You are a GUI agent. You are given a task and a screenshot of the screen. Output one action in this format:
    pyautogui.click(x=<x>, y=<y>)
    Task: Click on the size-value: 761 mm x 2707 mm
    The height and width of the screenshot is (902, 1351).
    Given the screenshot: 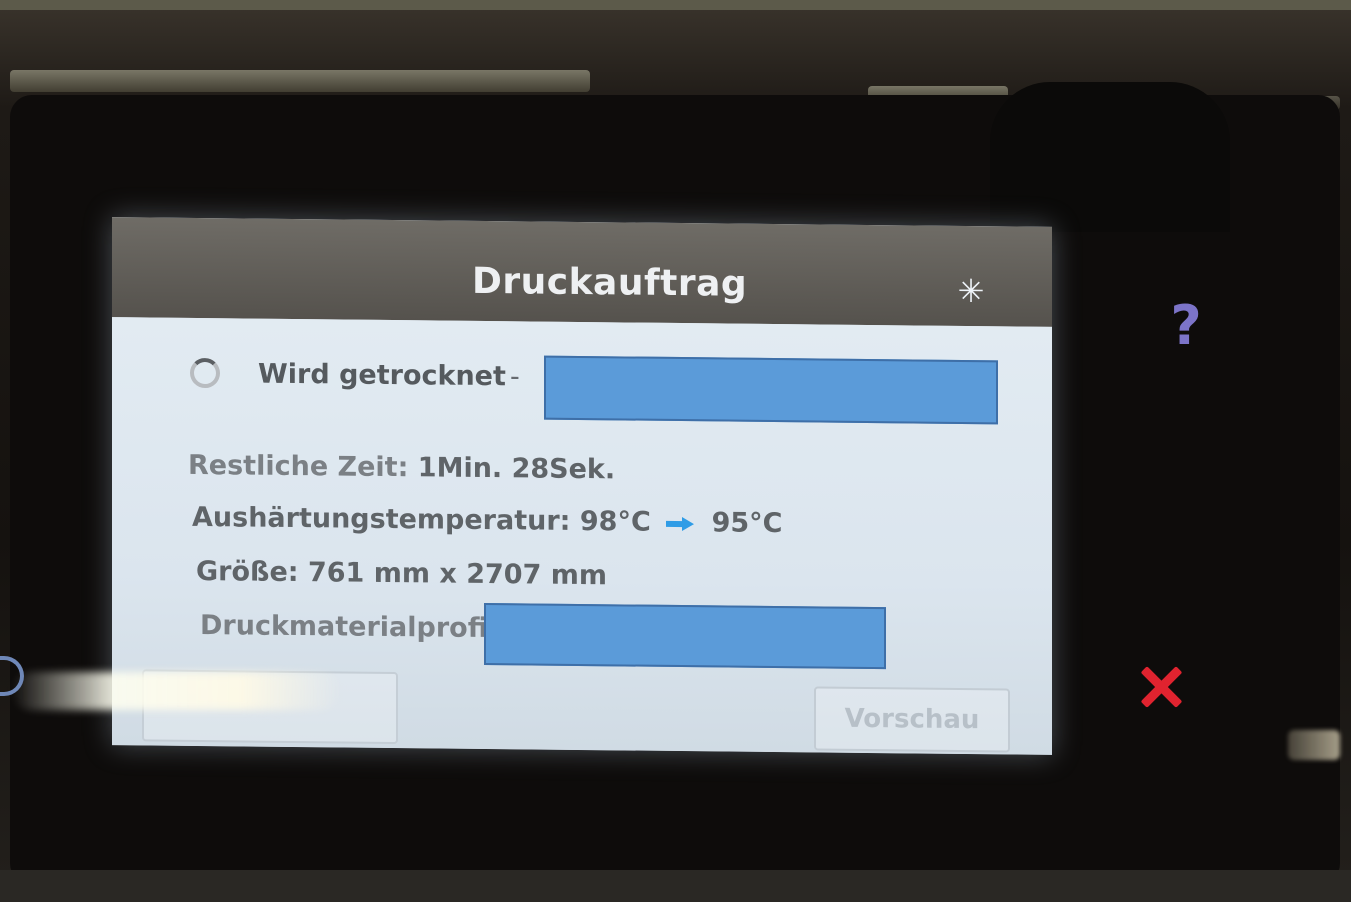 What is the action you would take?
    pyautogui.click(x=457, y=574)
    